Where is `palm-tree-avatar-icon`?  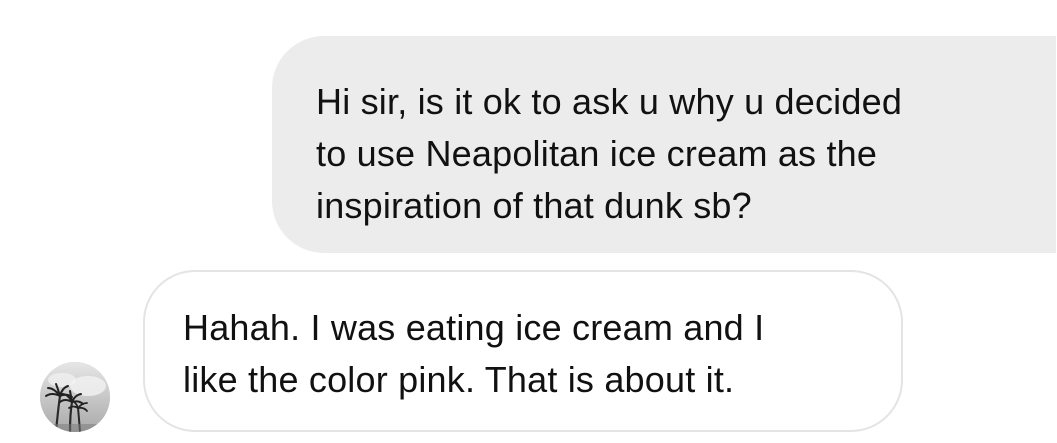 palm-tree-avatar-icon is located at coordinates (75, 397).